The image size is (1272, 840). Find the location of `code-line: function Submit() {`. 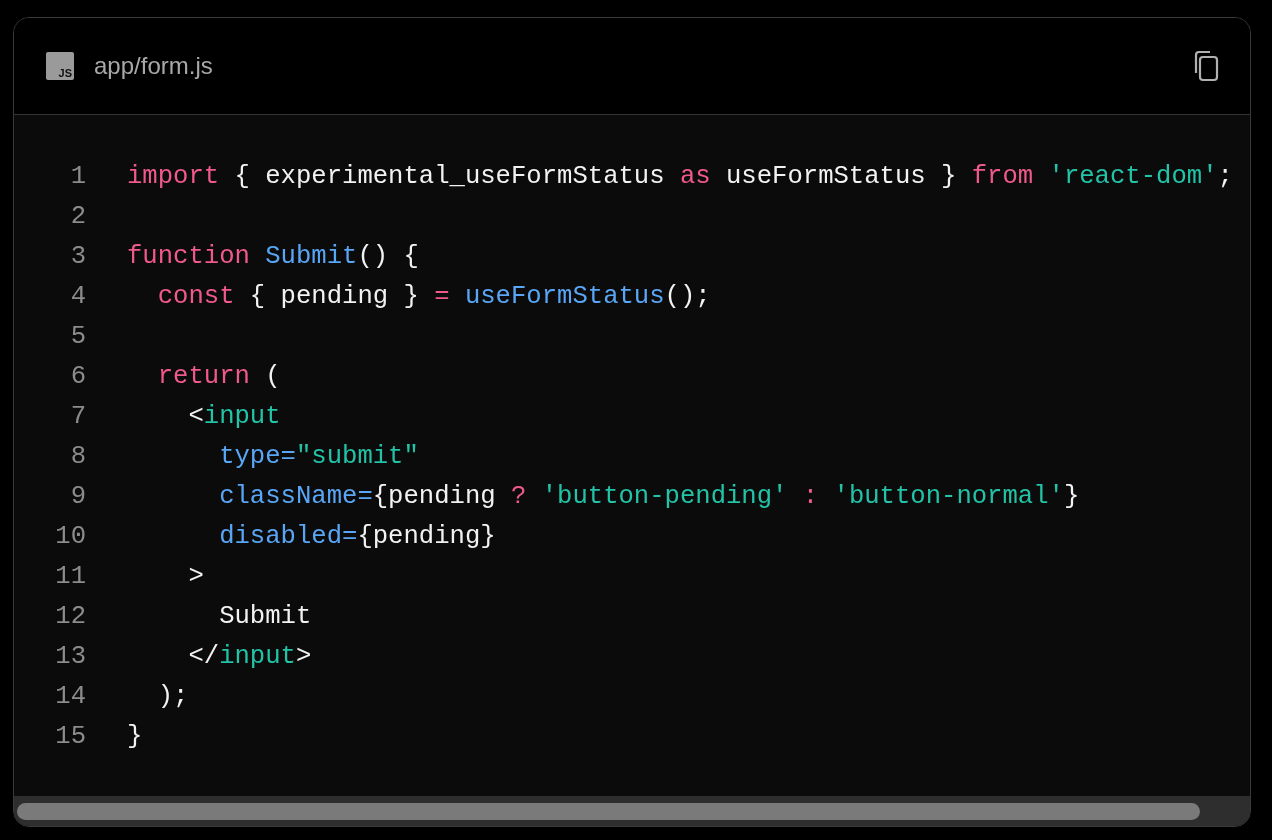

code-line: function Submit() { is located at coordinates (273, 256).